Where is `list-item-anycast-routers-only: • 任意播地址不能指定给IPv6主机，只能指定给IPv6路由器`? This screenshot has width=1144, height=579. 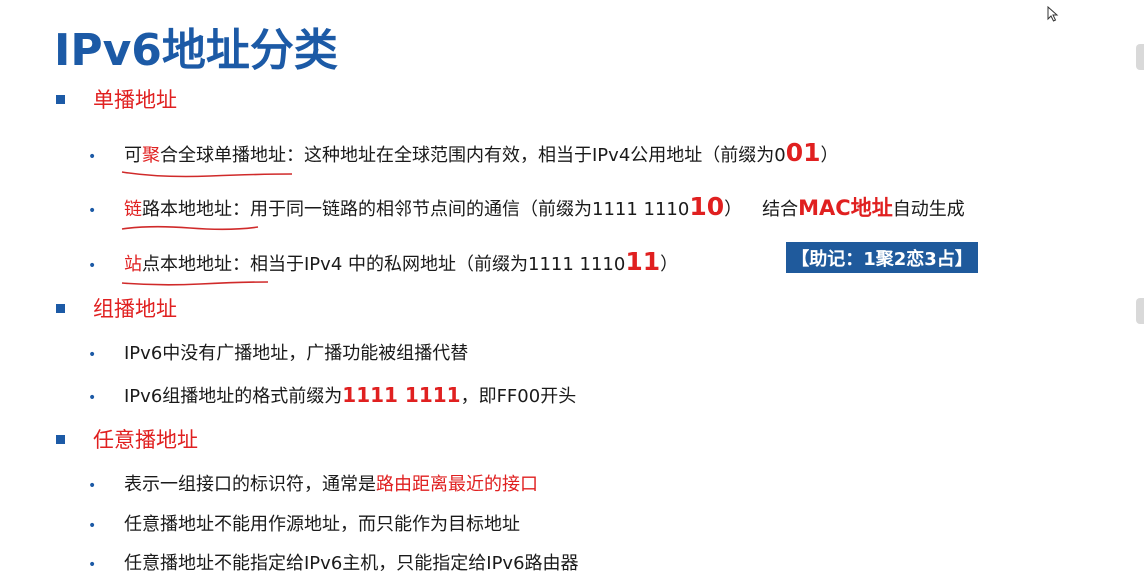 list-item-anycast-routers-only: • 任意播地址不能指定给IPv6主机，只能指定给IPv6路由器 is located at coordinates (333, 563).